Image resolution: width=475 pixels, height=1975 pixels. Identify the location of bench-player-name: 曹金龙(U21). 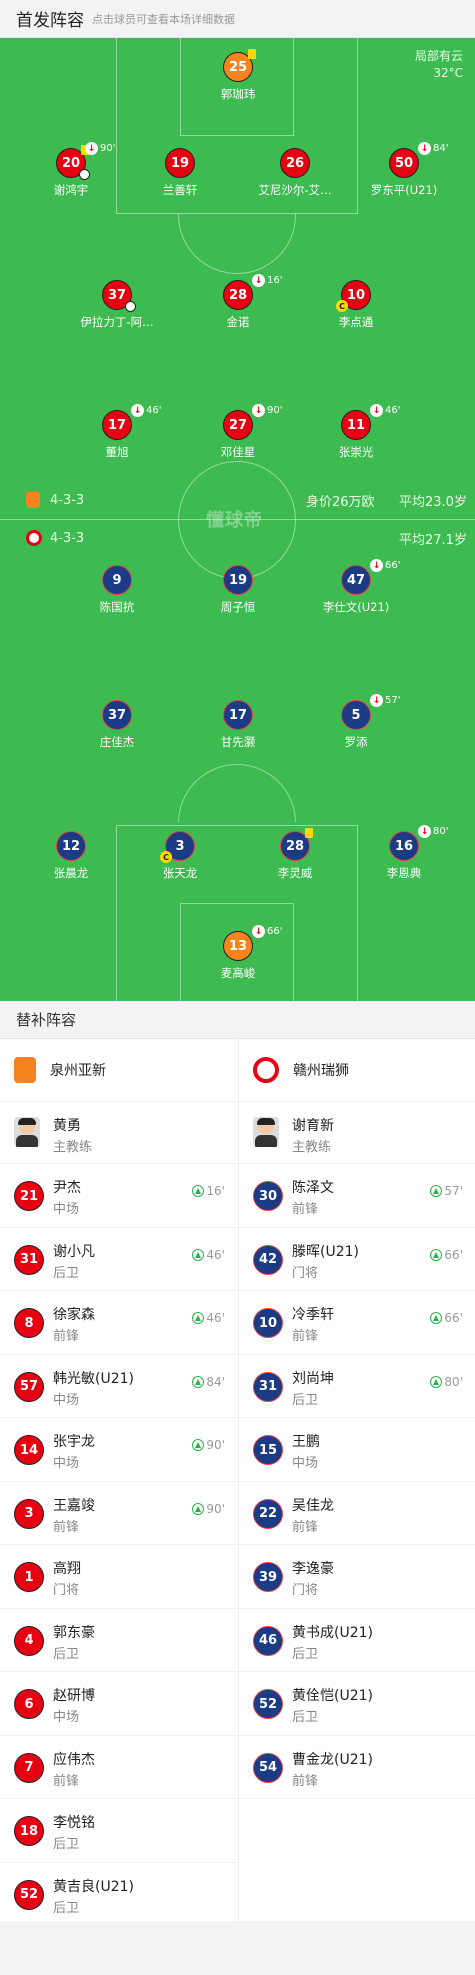
(332, 1759).